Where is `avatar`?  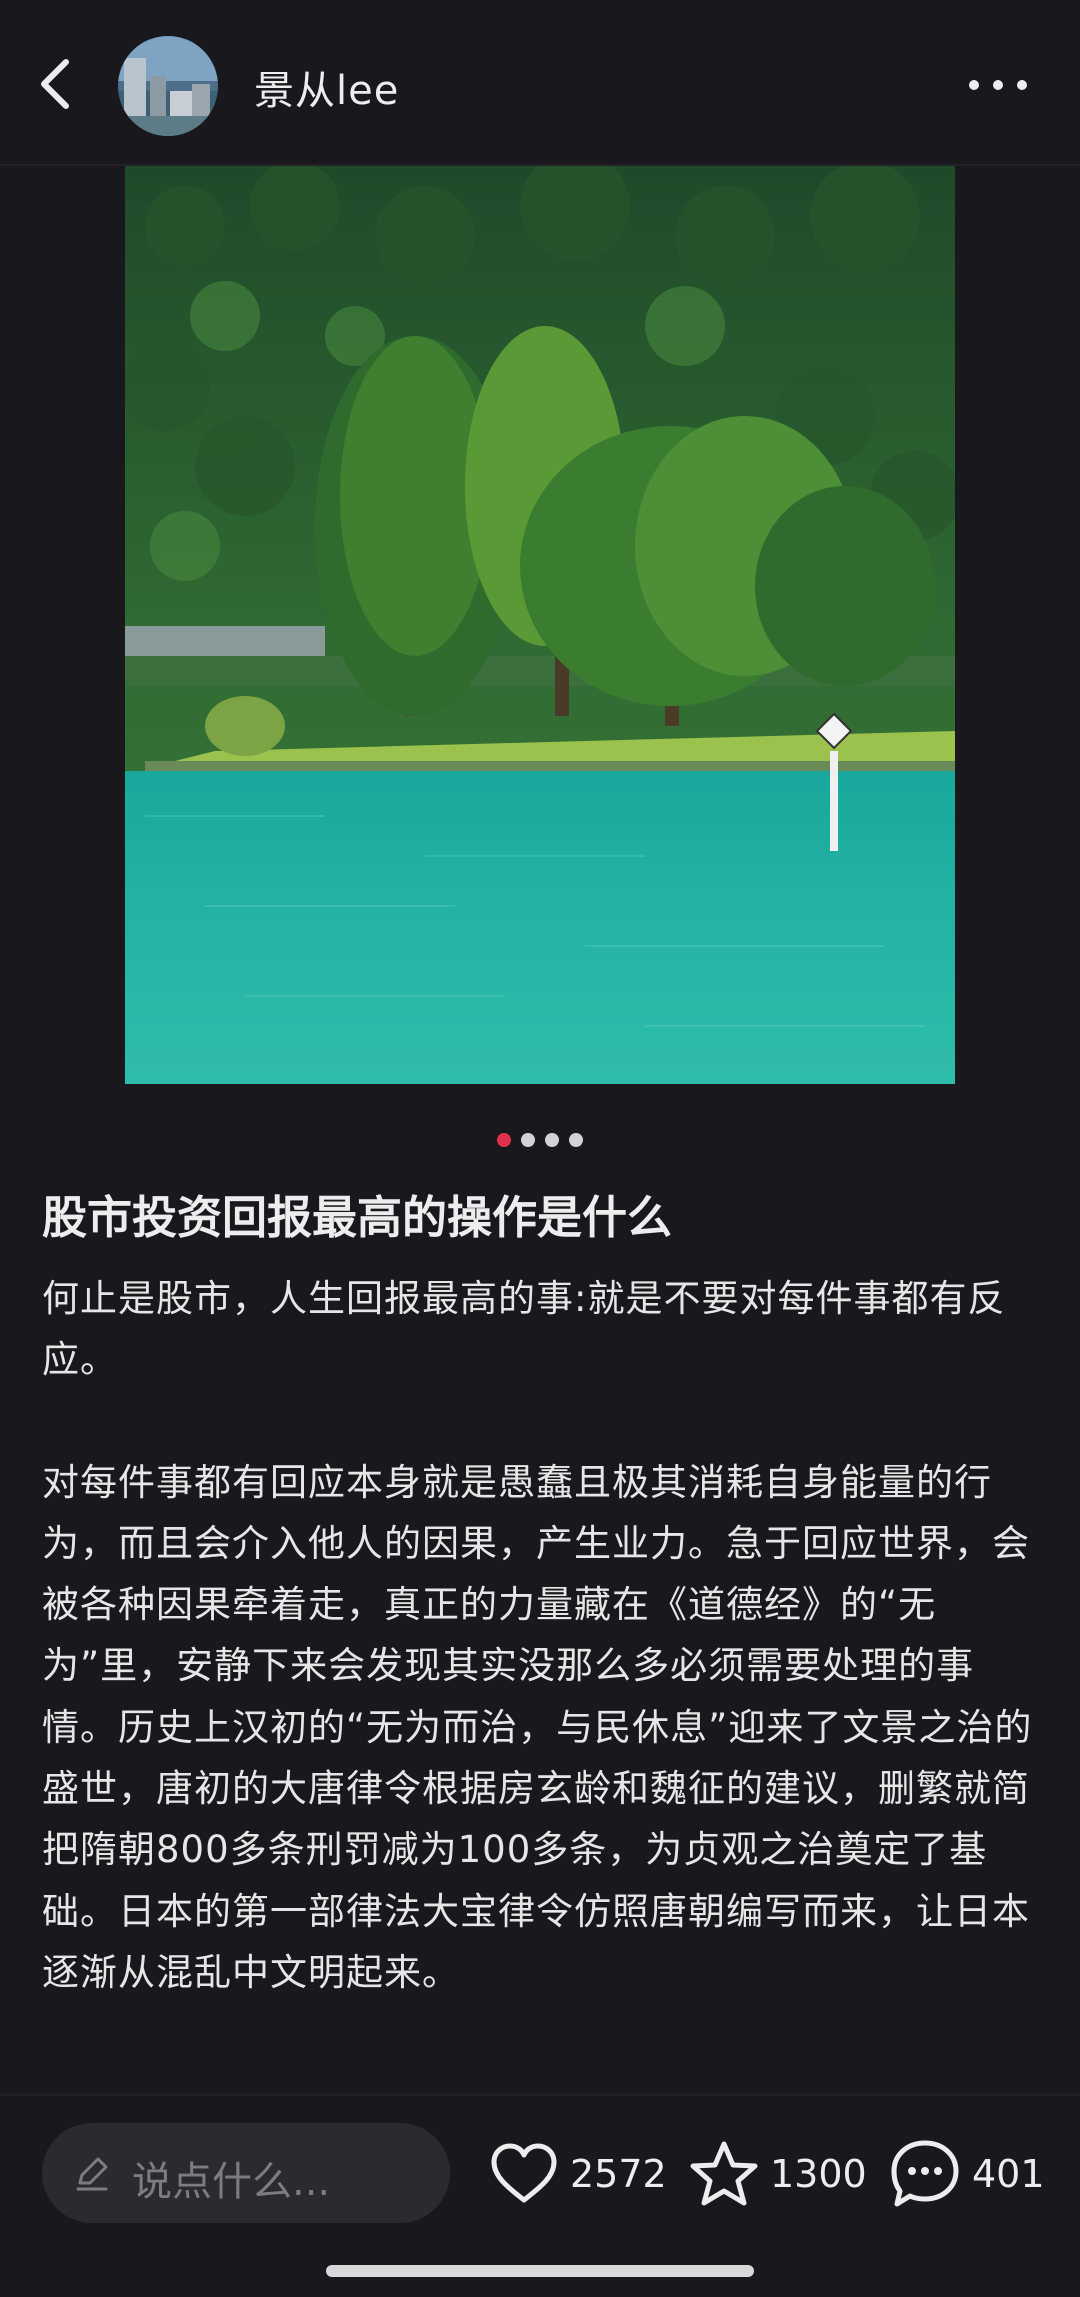 avatar is located at coordinates (168, 86).